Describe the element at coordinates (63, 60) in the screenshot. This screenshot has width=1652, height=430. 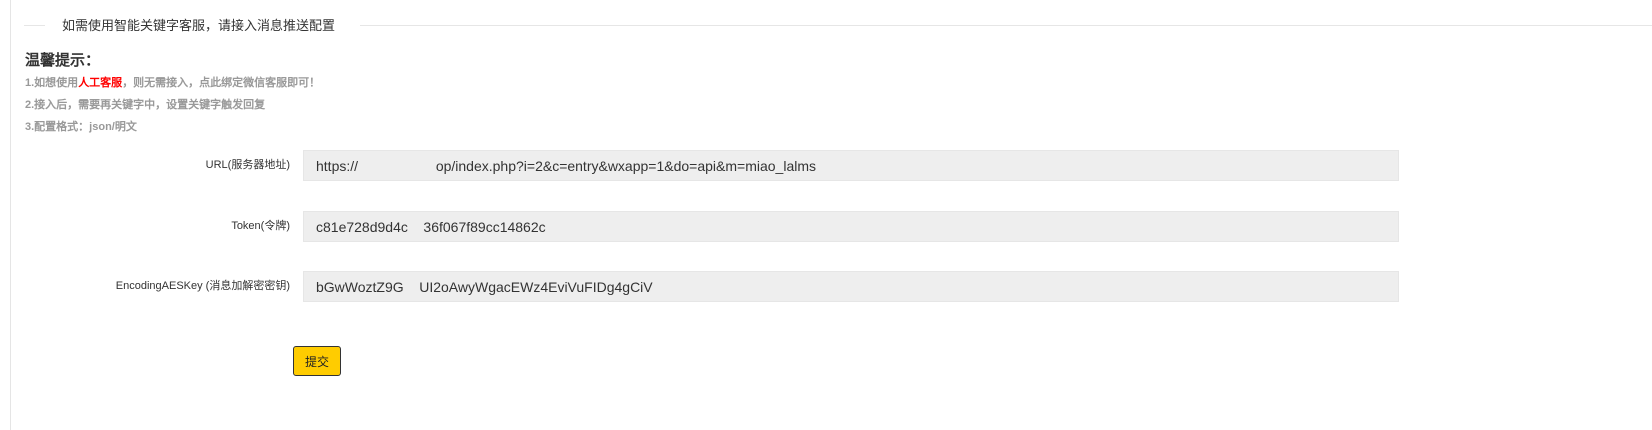
I see `tips-title: 温馨提示：` at that location.